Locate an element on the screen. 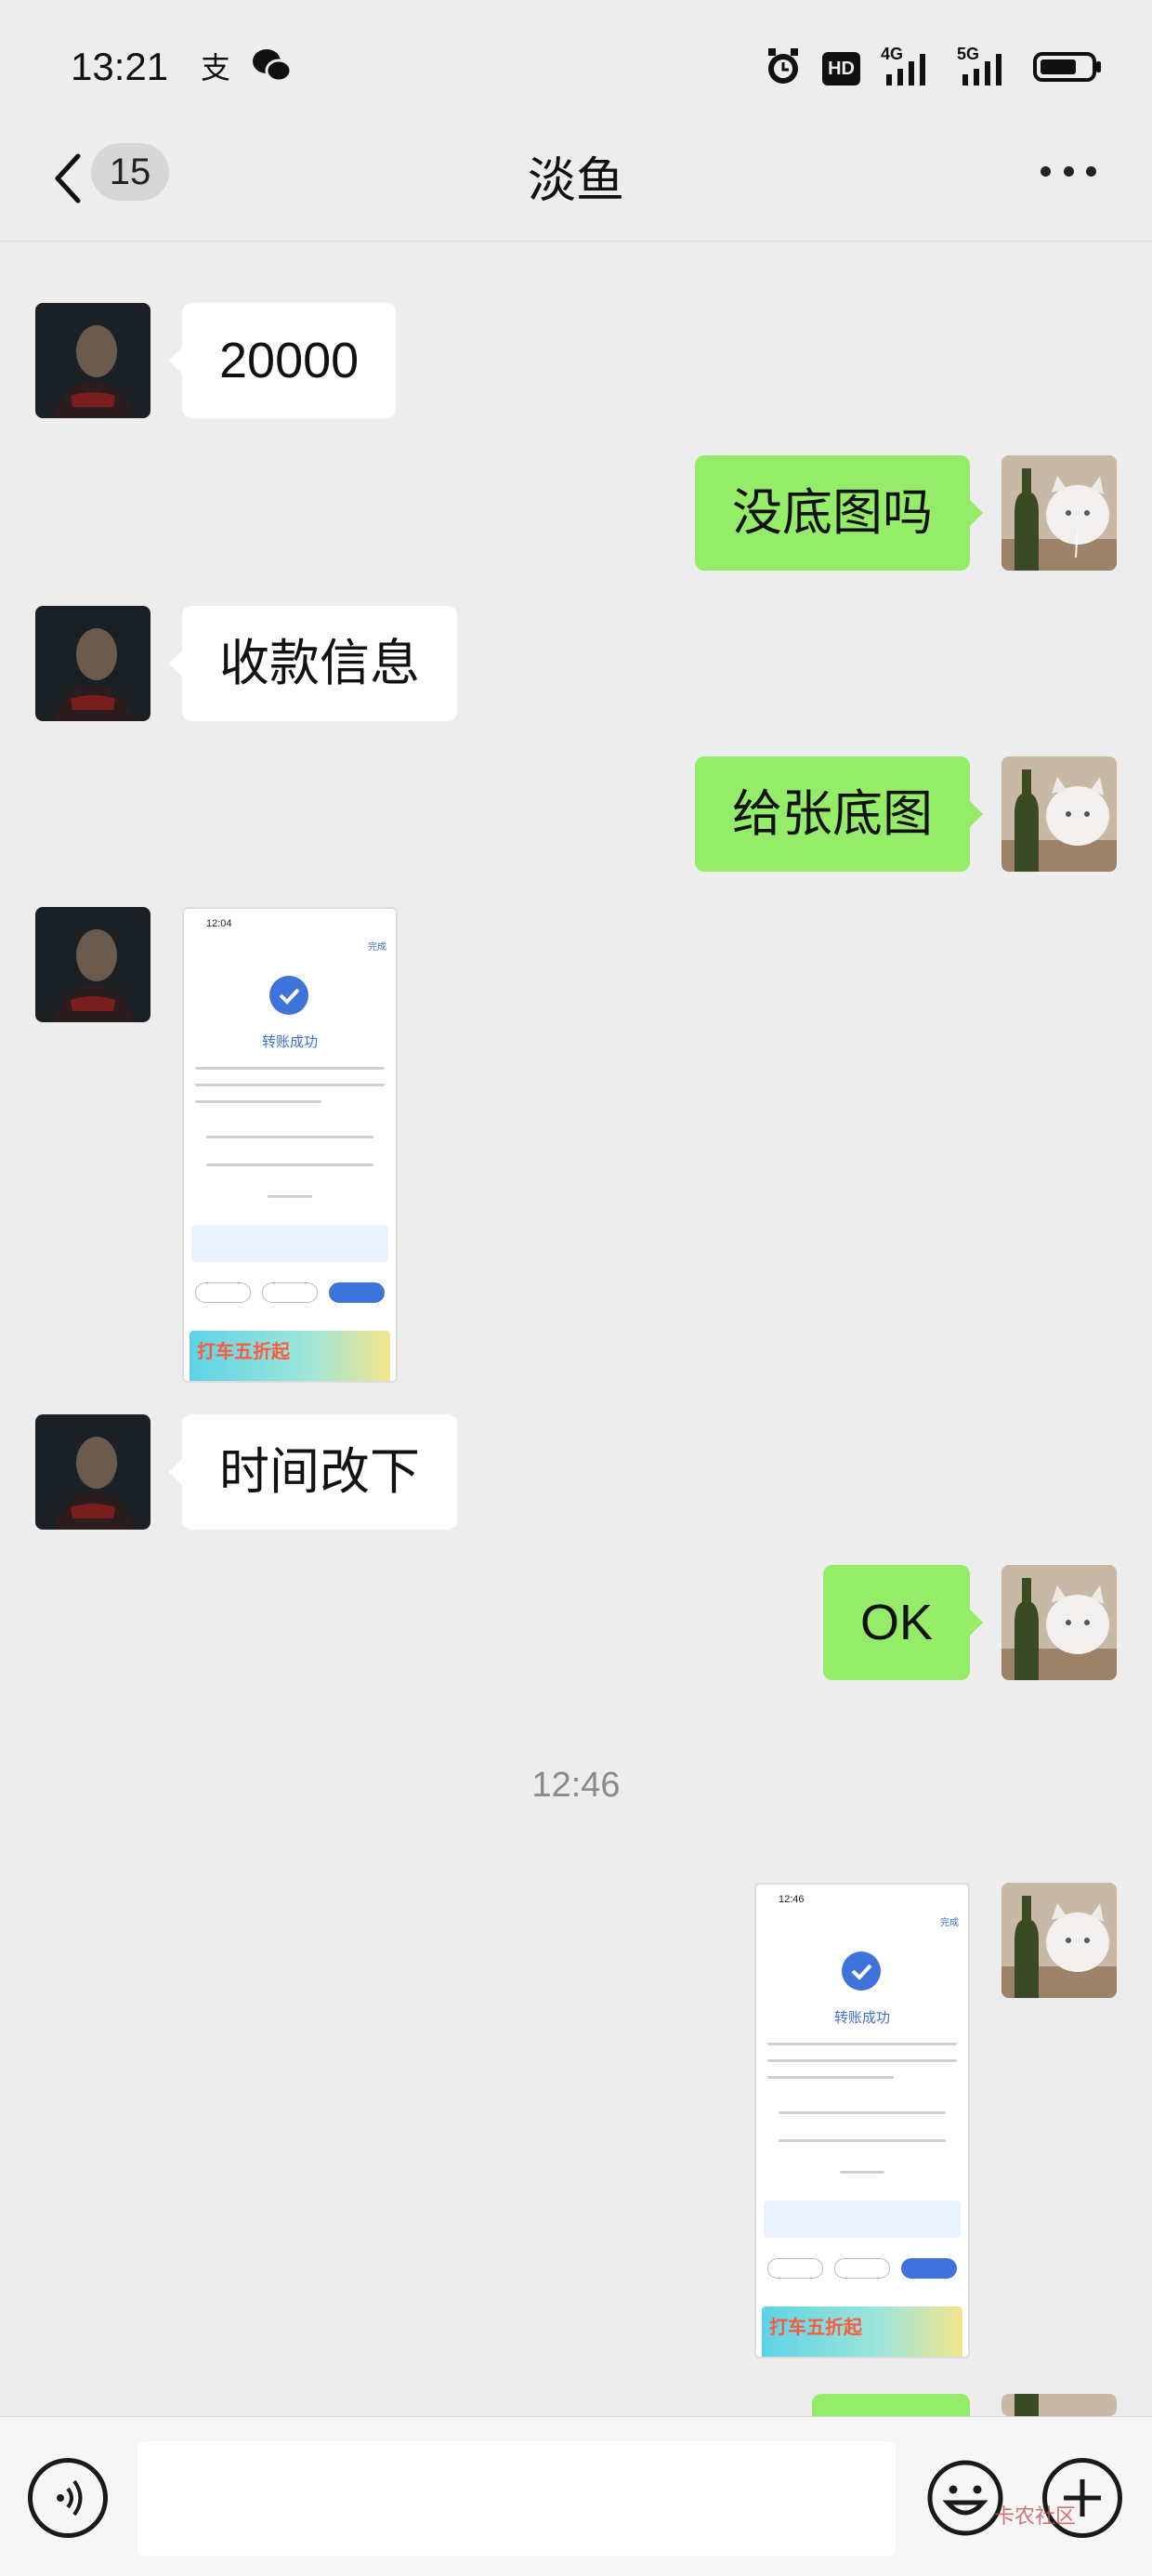 This screenshot has width=1152, height=2576. voice-input-icon is located at coordinates (68, 2498).